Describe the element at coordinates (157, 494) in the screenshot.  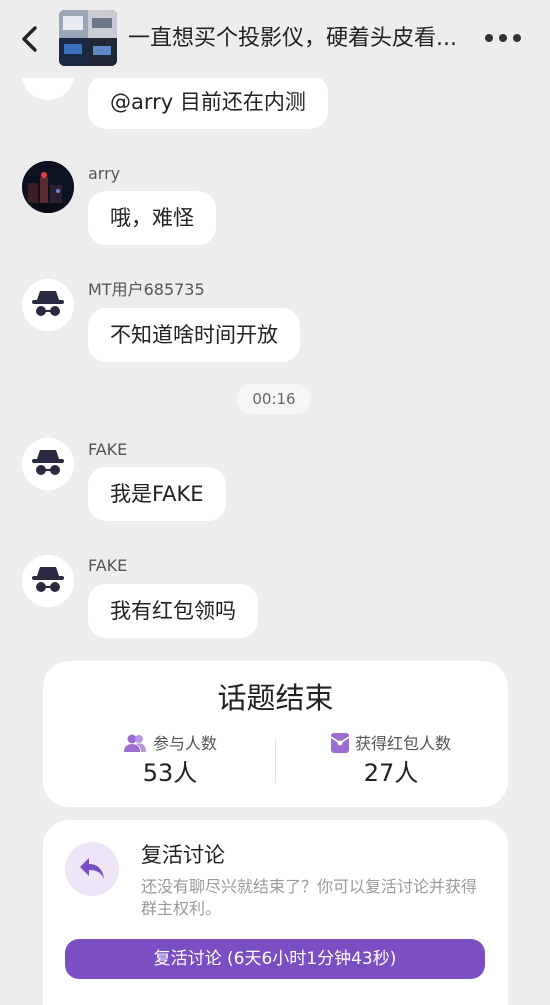
I see `message-bubble: 我是FAKE` at that location.